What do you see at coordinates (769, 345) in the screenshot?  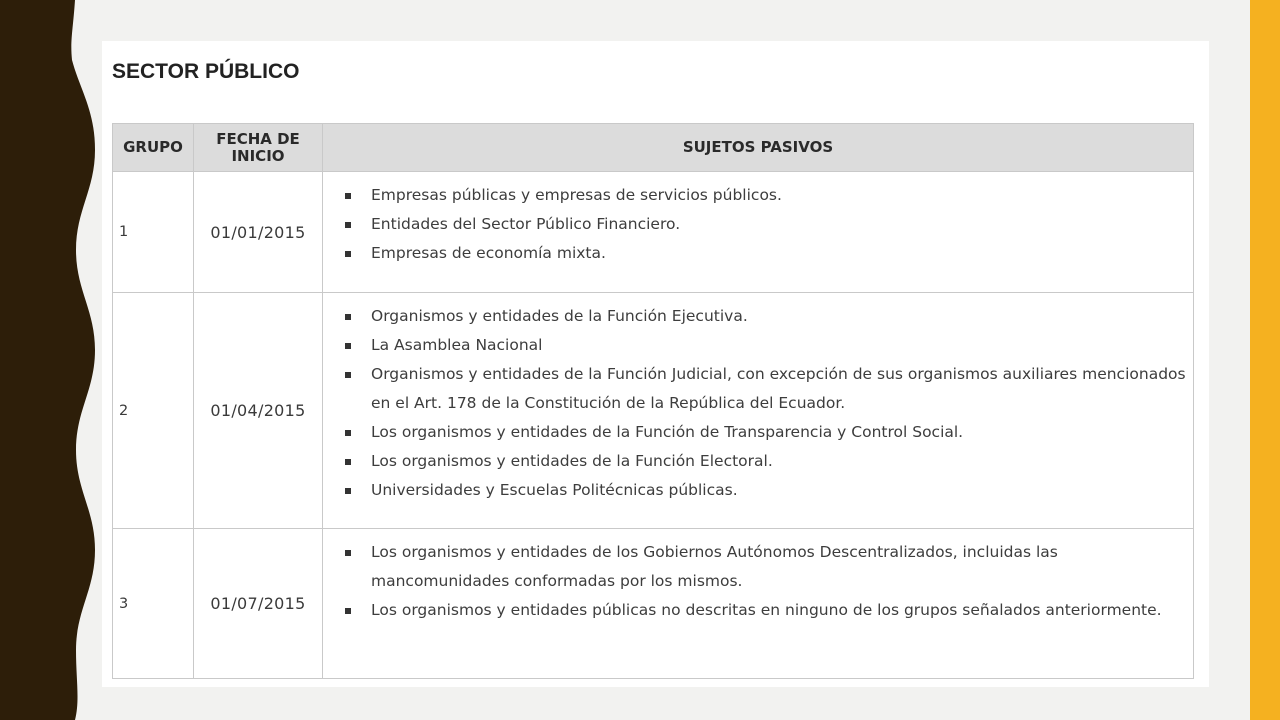 I see `list-item: La Asamblea Nacional` at bounding box center [769, 345].